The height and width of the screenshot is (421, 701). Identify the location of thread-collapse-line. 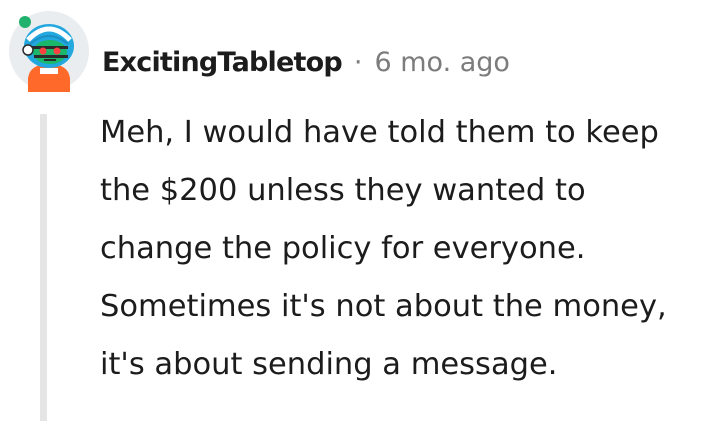
(43, 267).